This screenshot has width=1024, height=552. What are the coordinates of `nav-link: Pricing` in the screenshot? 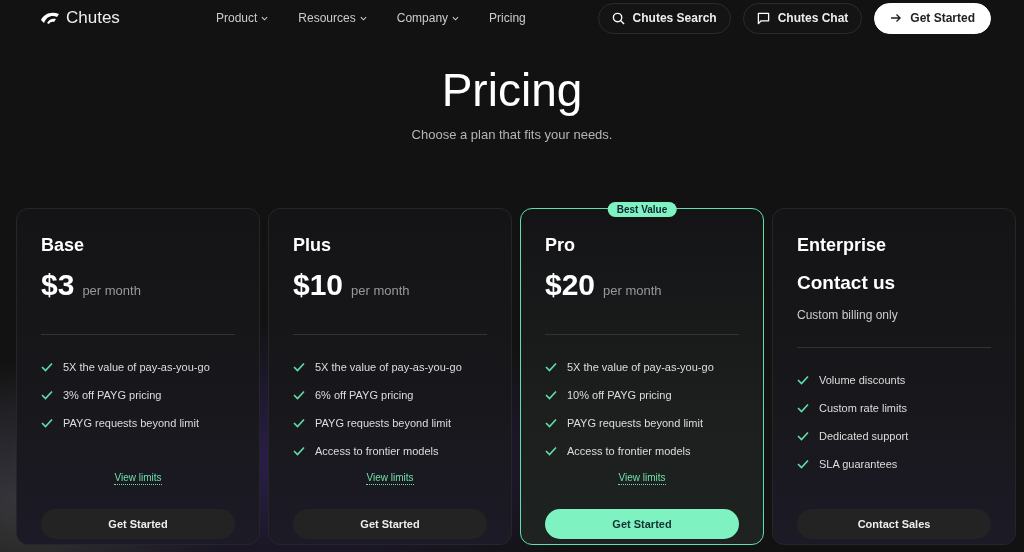 It's located at (507, 18).